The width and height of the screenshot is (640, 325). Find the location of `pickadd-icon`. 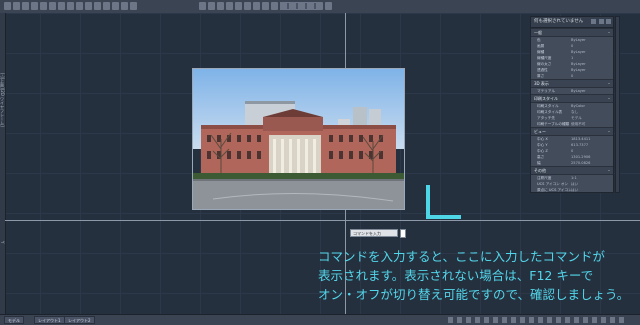

pickadd-icon is located at coordinates (608, 21).